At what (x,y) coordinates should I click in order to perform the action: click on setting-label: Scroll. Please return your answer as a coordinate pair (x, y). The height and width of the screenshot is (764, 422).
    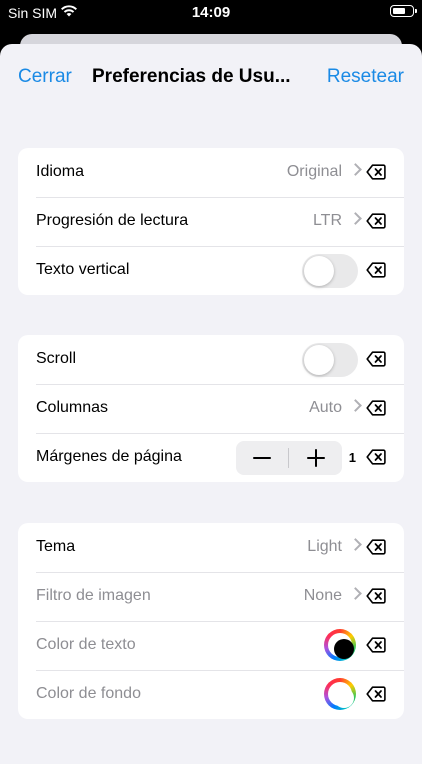
    Looking at the image, I should click on (56, 358).